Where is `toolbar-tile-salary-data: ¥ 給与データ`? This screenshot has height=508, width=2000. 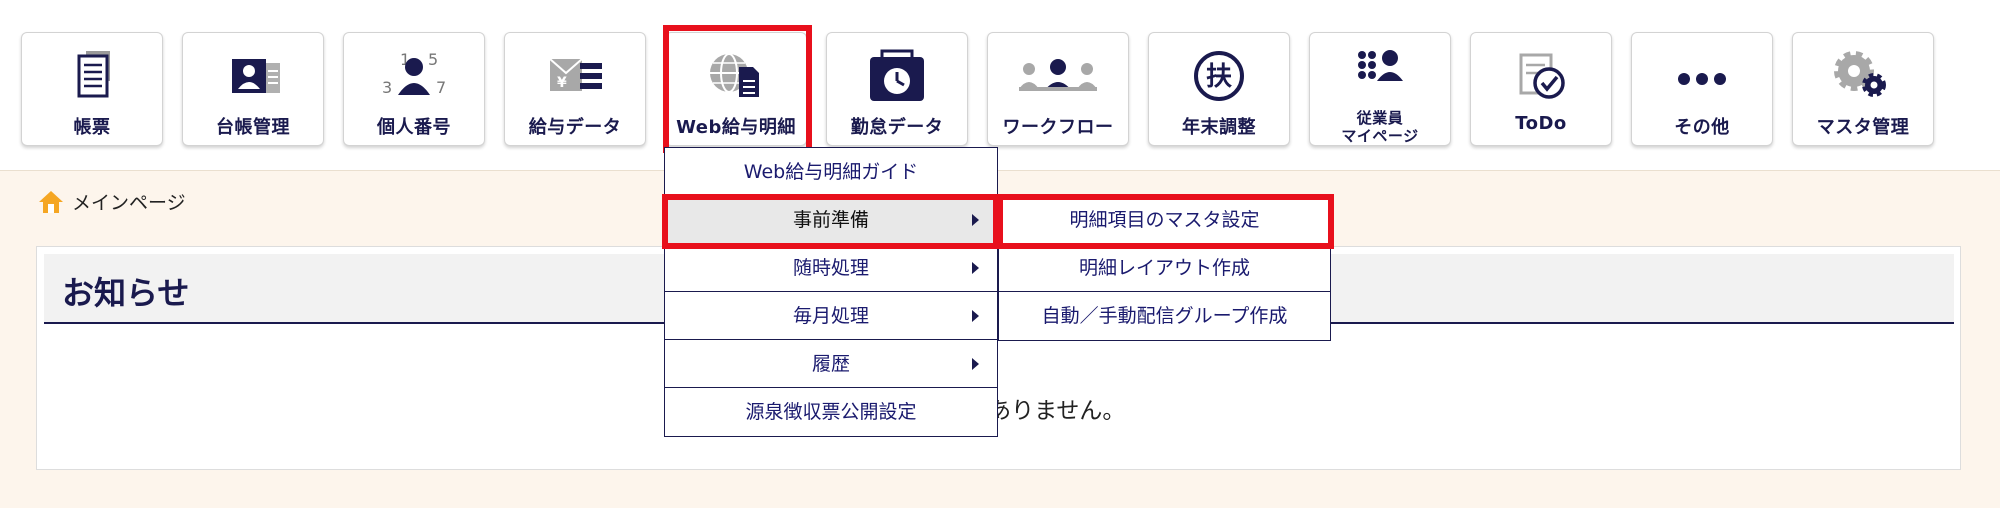 toolbar-tile-salary-data: ¥ 給与データ is located at coordinates (575, 89).